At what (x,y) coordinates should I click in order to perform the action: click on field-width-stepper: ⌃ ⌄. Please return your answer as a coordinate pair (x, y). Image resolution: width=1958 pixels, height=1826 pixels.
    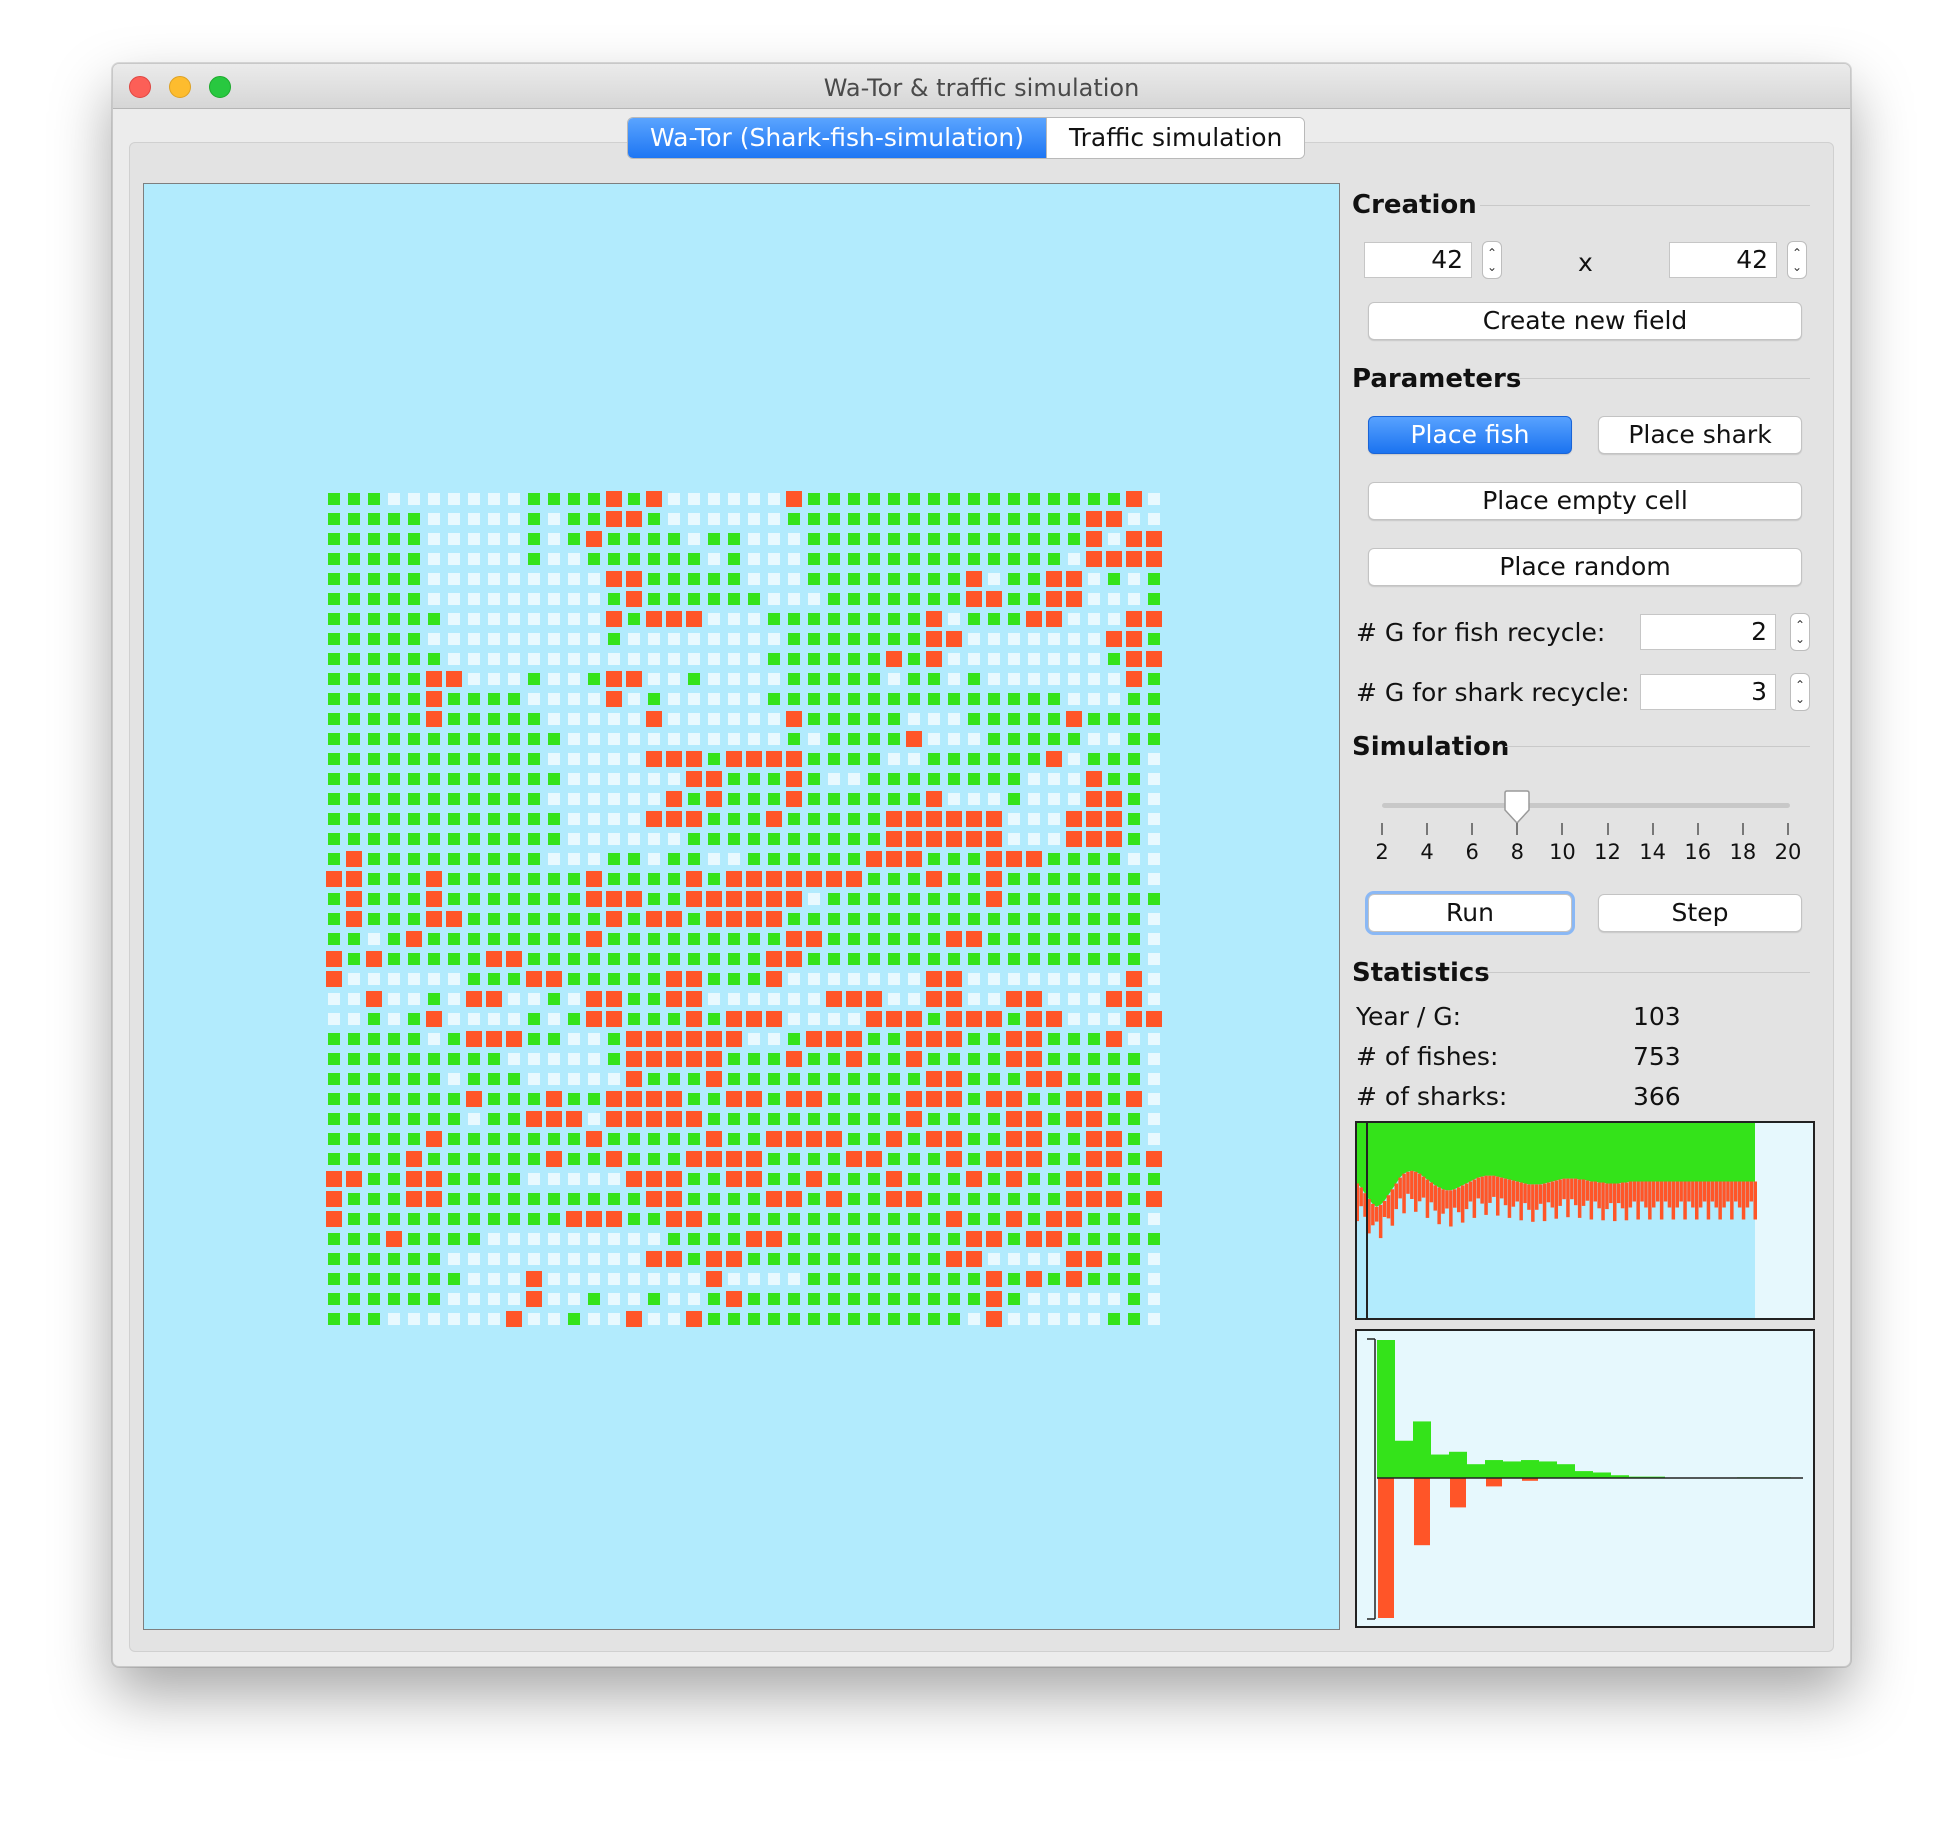
    Looking at the image, I should click on (1492, 260).